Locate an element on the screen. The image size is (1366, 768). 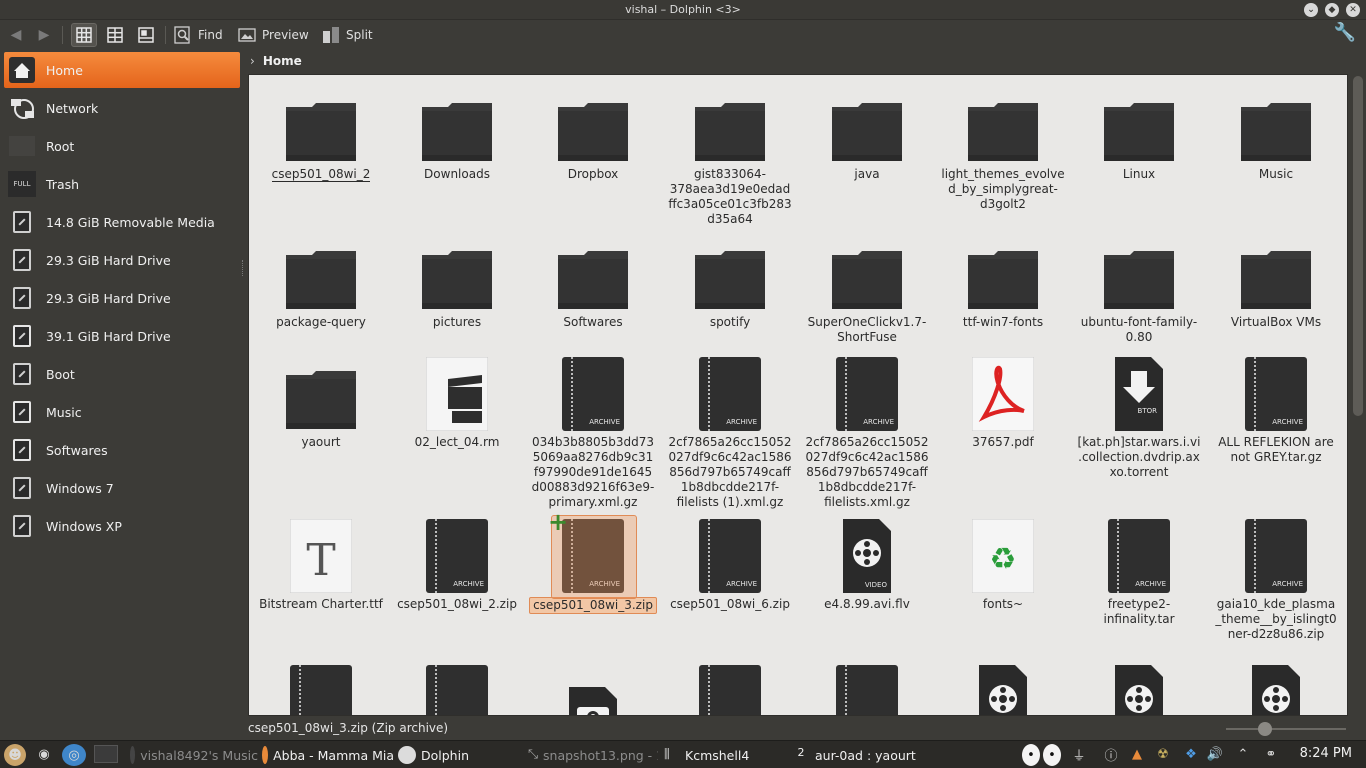
folder-item: Music is located at coordinates (1276, 132).